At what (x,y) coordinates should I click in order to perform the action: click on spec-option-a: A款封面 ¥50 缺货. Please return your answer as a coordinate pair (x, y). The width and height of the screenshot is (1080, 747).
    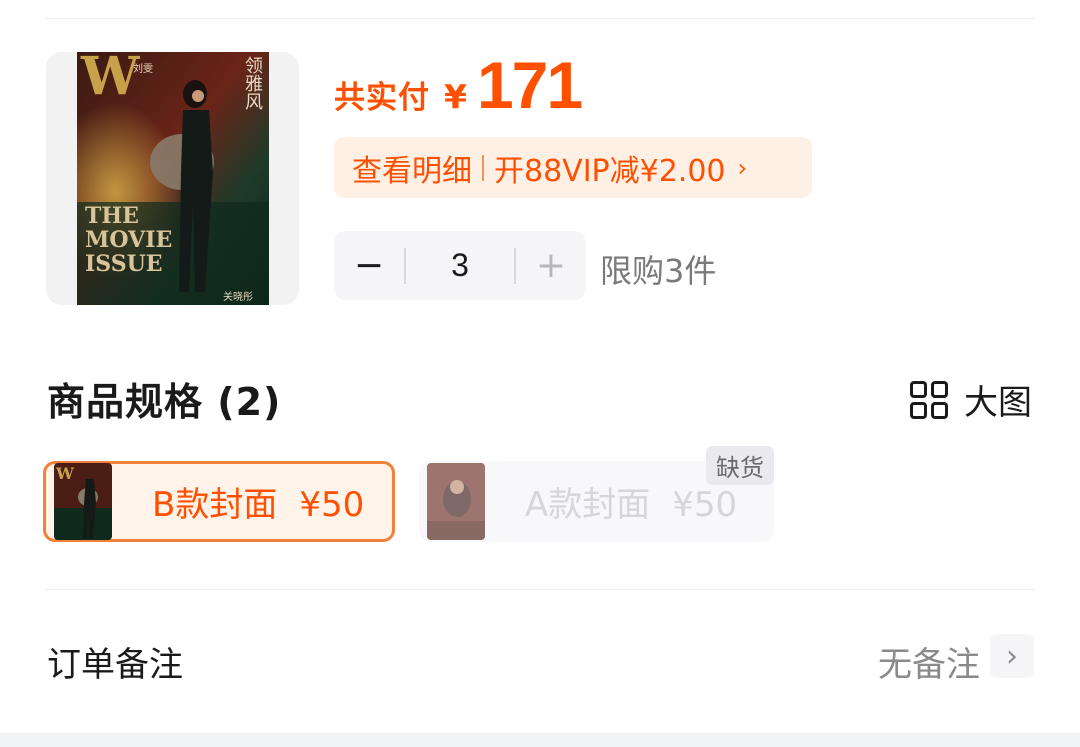
    Looking at the image, I should click on (596, 494).